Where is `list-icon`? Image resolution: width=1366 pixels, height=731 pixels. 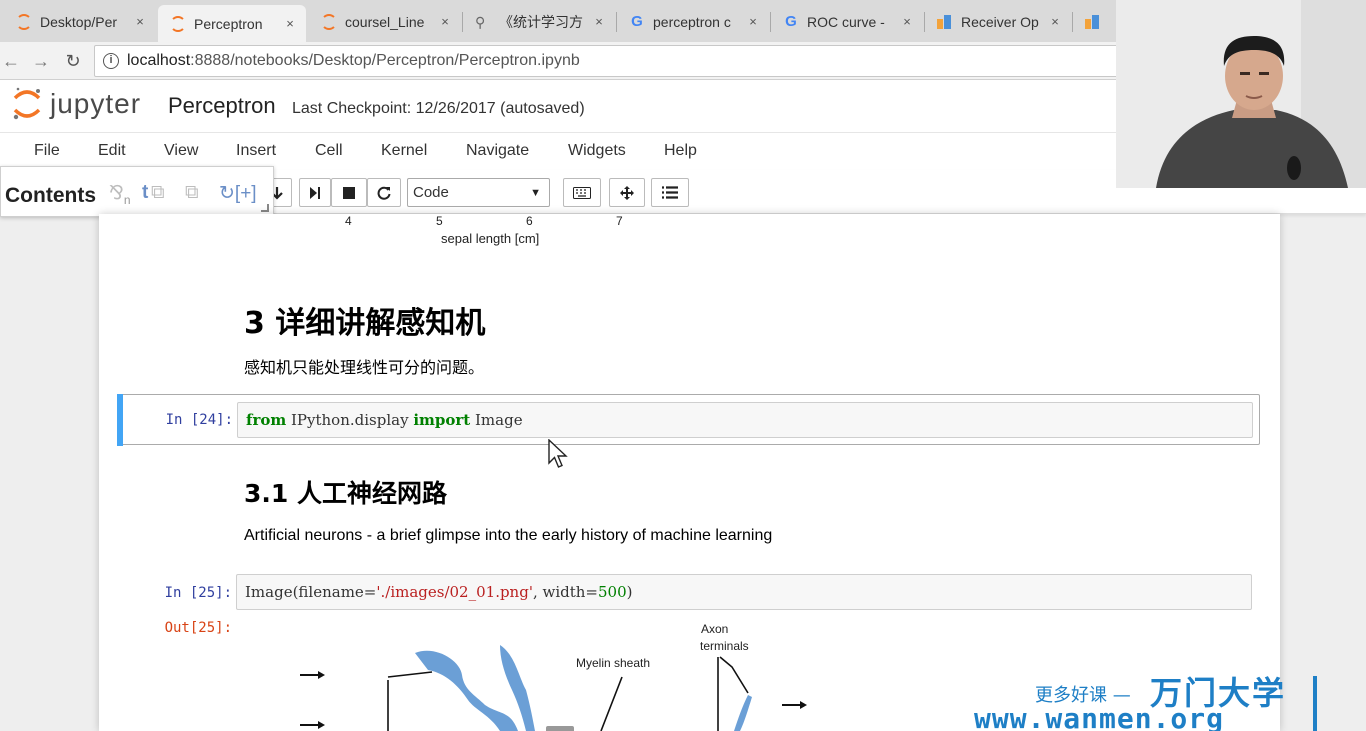 list-icon is located at coordinates (670, 192).